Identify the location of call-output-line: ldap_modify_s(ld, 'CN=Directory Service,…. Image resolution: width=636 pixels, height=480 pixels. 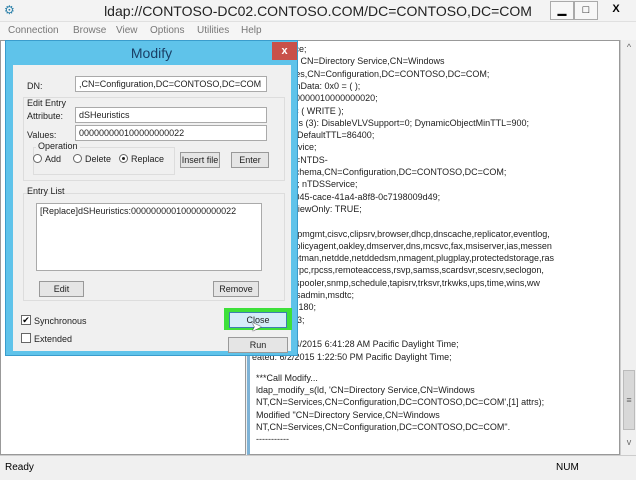
(365, 390).